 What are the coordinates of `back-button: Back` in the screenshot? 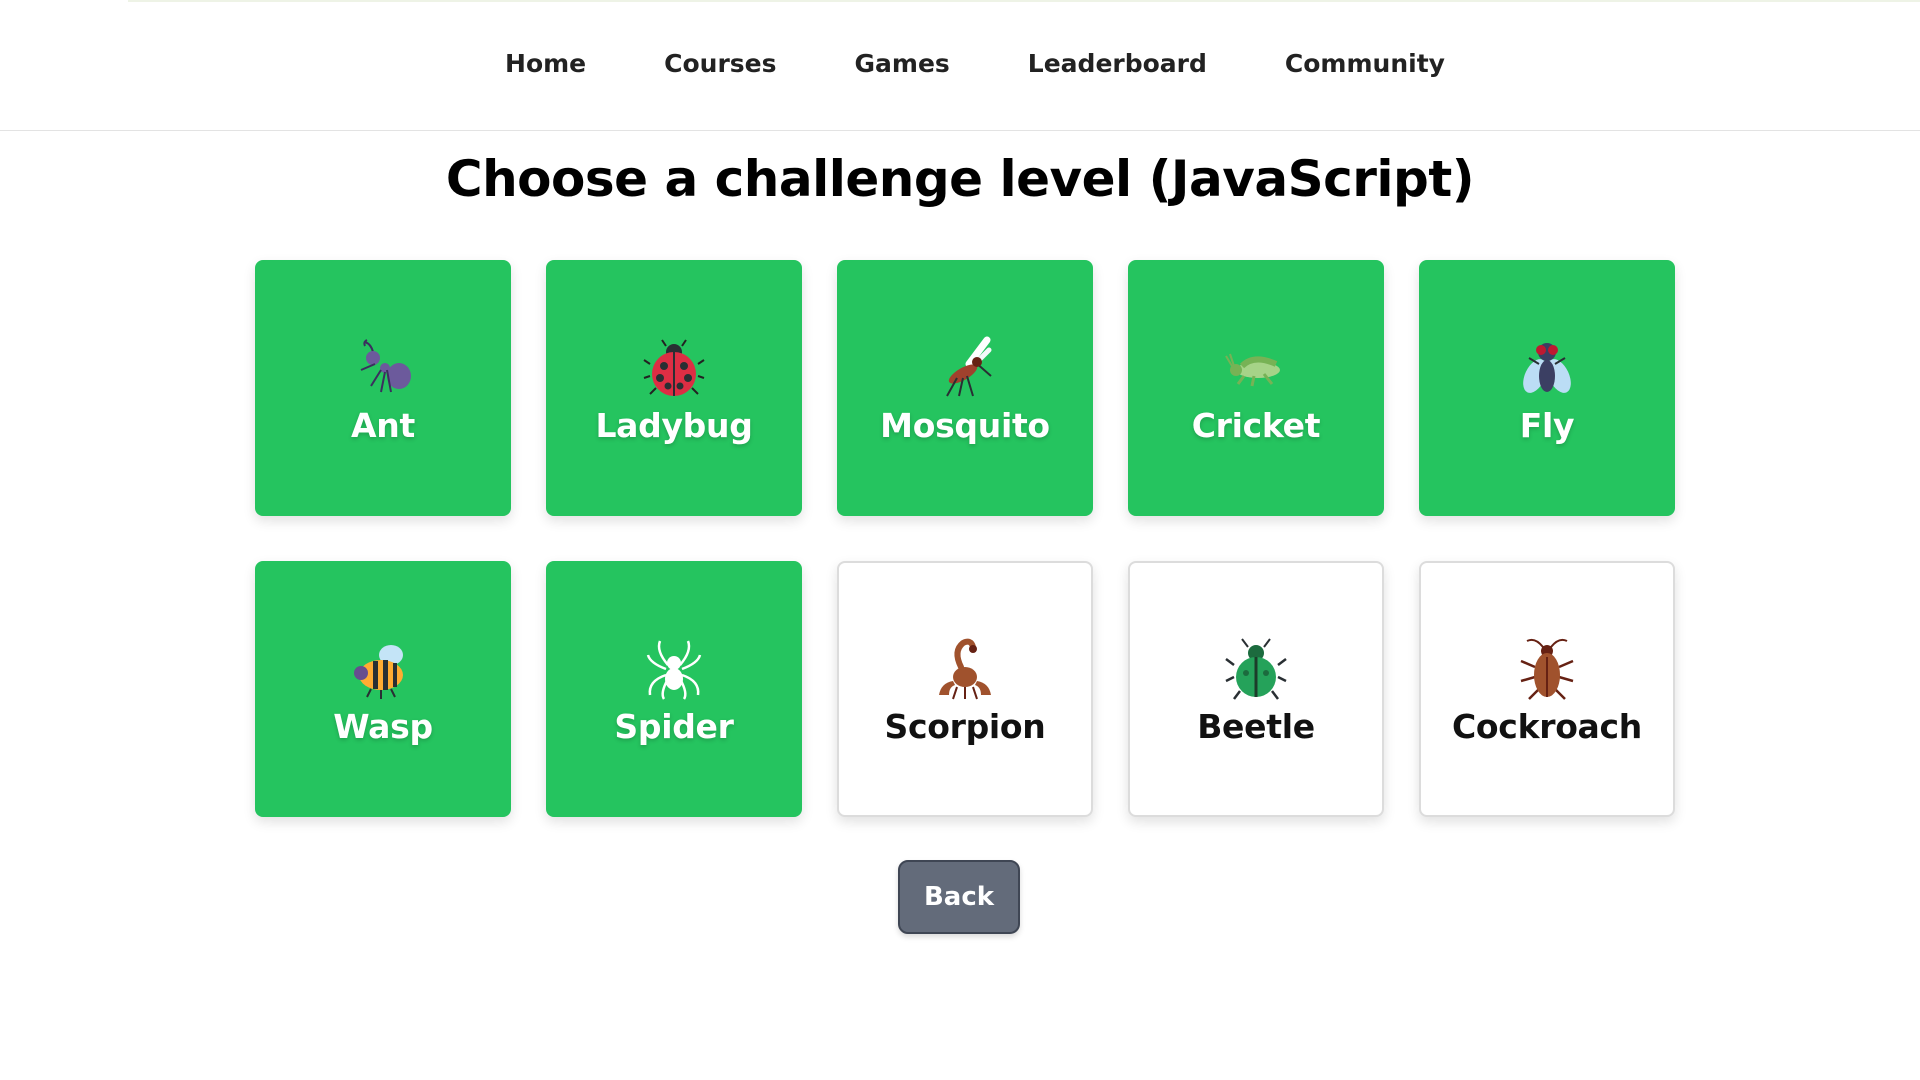 It's located at (959, 897).